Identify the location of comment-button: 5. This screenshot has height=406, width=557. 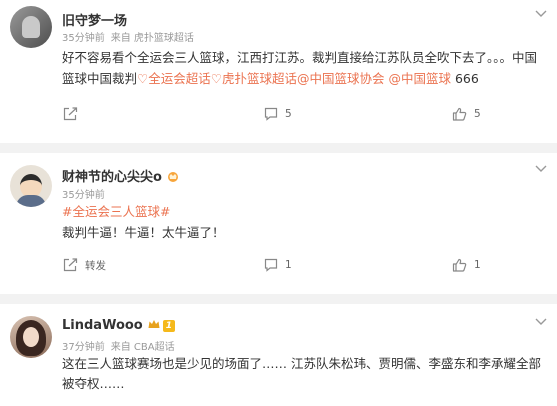
(278, 114).